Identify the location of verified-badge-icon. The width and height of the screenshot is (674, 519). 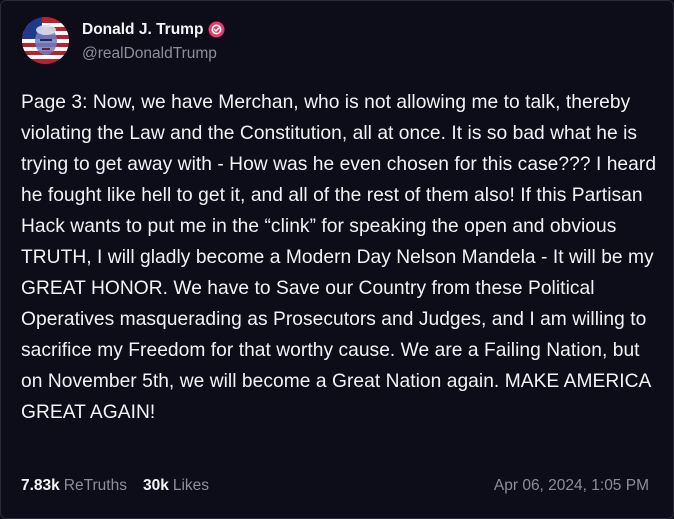
(216, 29).